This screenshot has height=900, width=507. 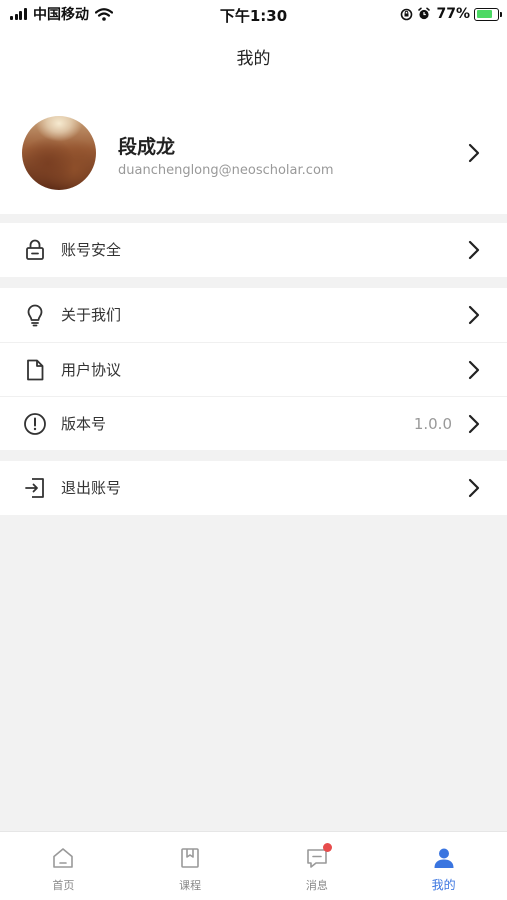 What do you see at coordinates (34, 488) in the screenshot?
I see `logout-icon` at bounding box center [34, 488].